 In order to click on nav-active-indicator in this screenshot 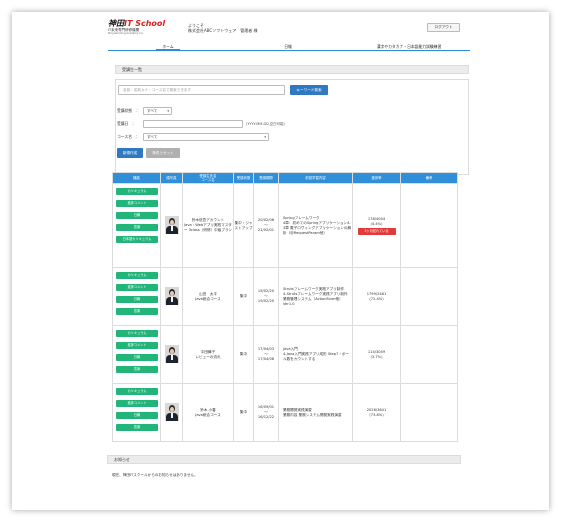, I will do `click(168, 50)`.